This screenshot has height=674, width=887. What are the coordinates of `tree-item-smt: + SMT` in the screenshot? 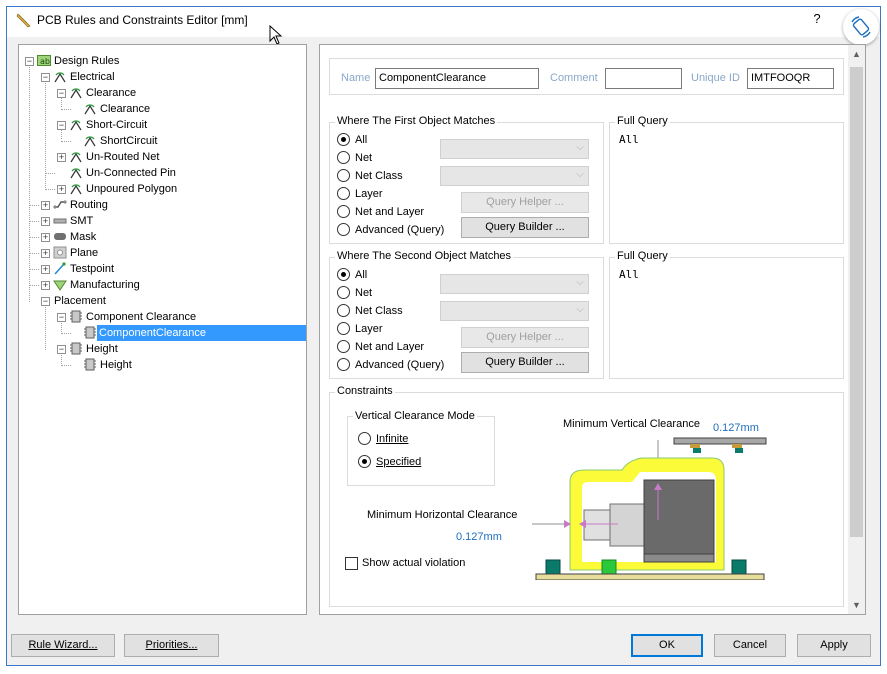 It's located at (159, 221).